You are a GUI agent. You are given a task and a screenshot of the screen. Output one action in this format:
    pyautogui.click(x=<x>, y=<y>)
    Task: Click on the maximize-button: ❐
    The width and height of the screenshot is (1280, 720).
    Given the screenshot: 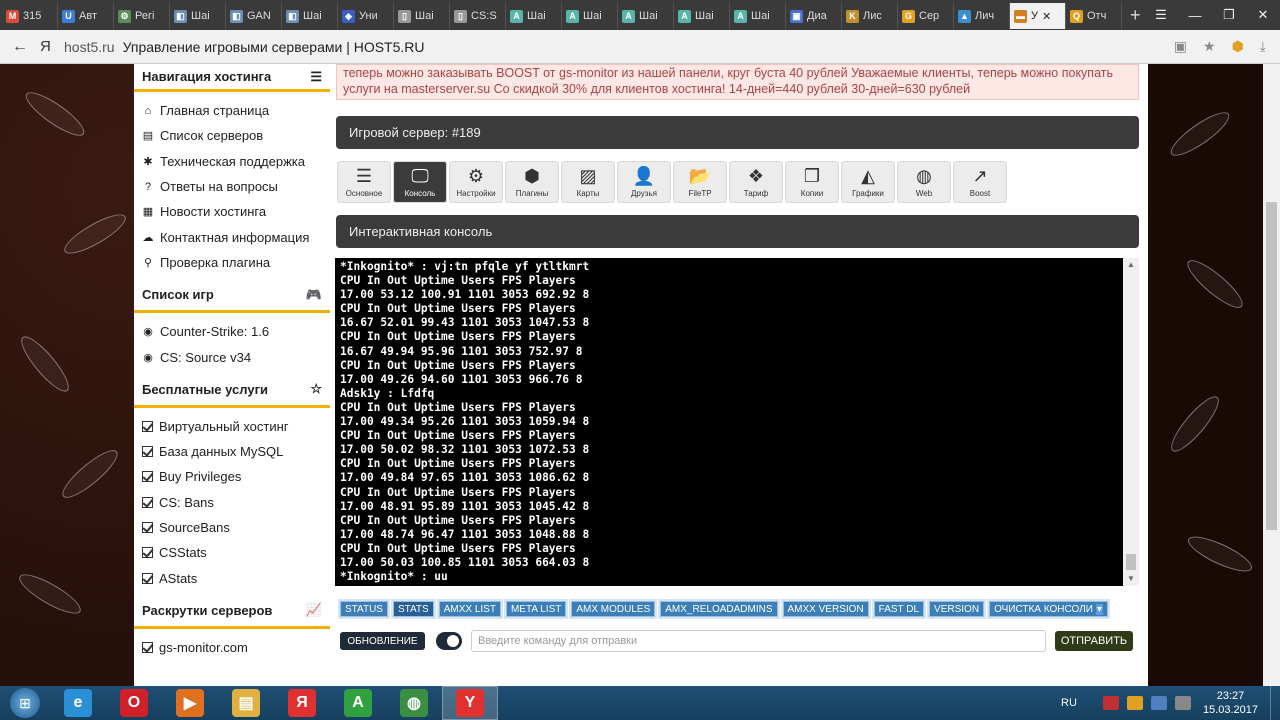 What is the action you would take?
    pyautogui.click(x=1229, y=15)
    